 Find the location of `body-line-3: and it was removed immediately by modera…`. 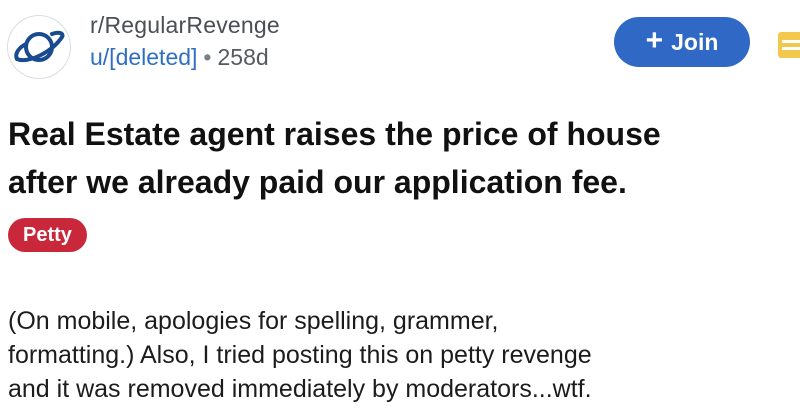

body-line-3: and it was removed immediately by modera… is located at coordinates (300, 389).